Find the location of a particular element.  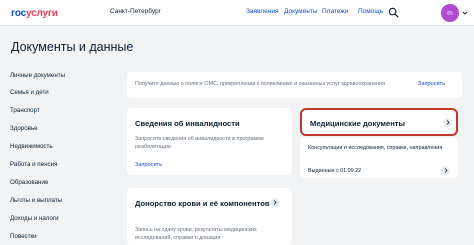

logo-text-uslugi: услуги is located at coordinates (41, 13).